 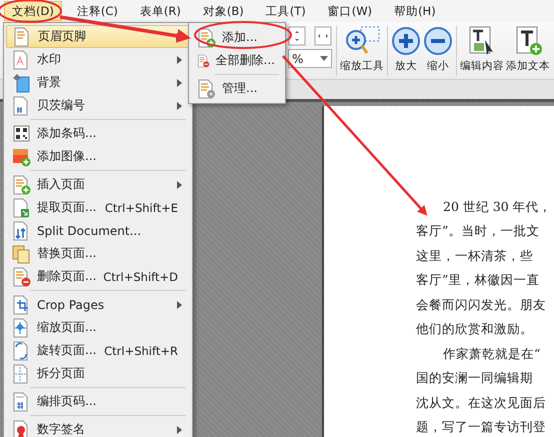 What do you see at coordinates (98, 276) in the screenshot?
I see `menu-item: 删除页面... Ctrl+Shift+D` at bounding box center [98, 276].